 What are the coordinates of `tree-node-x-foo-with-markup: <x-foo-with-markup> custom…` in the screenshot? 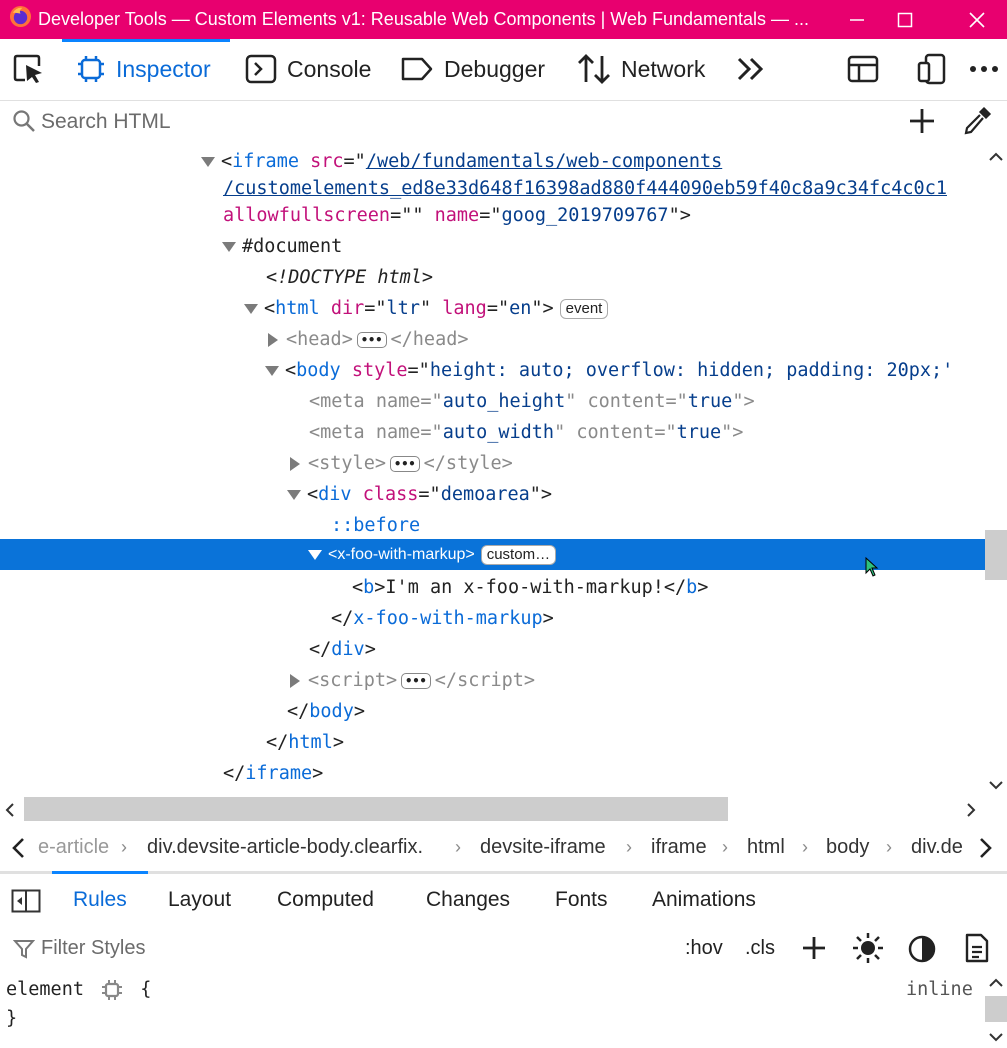 It's located at (432, 554).